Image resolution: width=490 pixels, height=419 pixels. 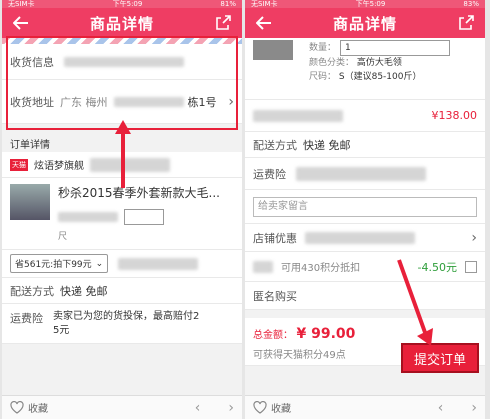 What do you see at coordinates (361, 173) in the screenshot?
I see `insurance-blurred` at bounding box center [361, 173].